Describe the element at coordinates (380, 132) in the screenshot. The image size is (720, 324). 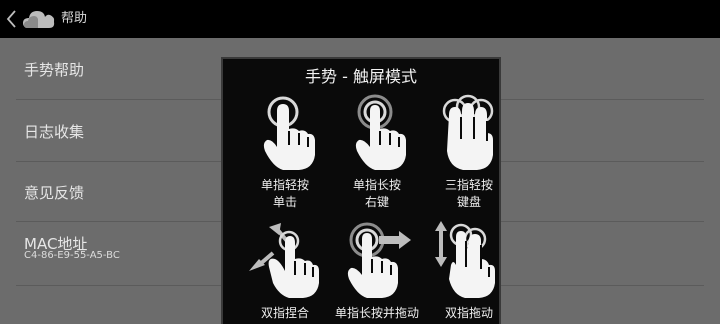
I see `single-long-press-icon` at that location.